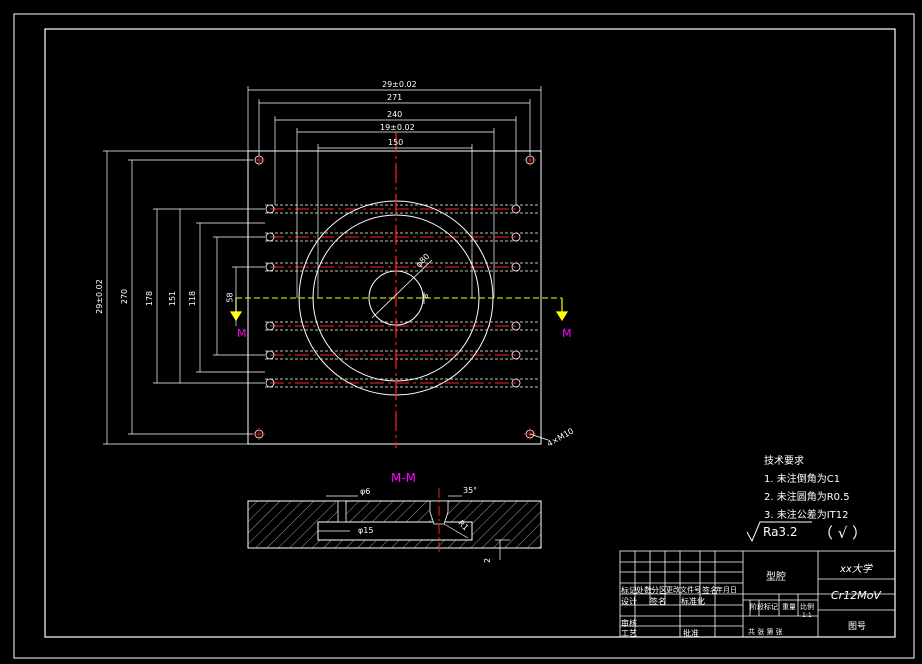 The width and height of the screenshot is (922, 664). I want to click on dim-left-270: 270, so click(125, 296).